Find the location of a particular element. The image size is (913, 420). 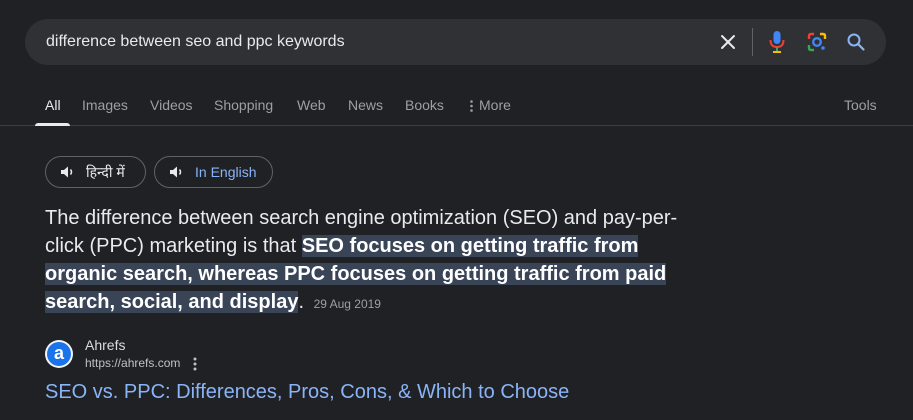

snippet-period: . is located at coordinates (301, 302).